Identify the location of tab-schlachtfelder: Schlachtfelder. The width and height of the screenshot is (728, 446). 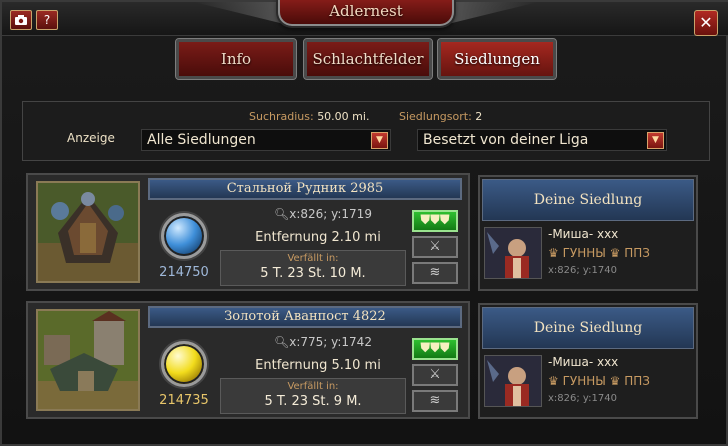
(368, 59).